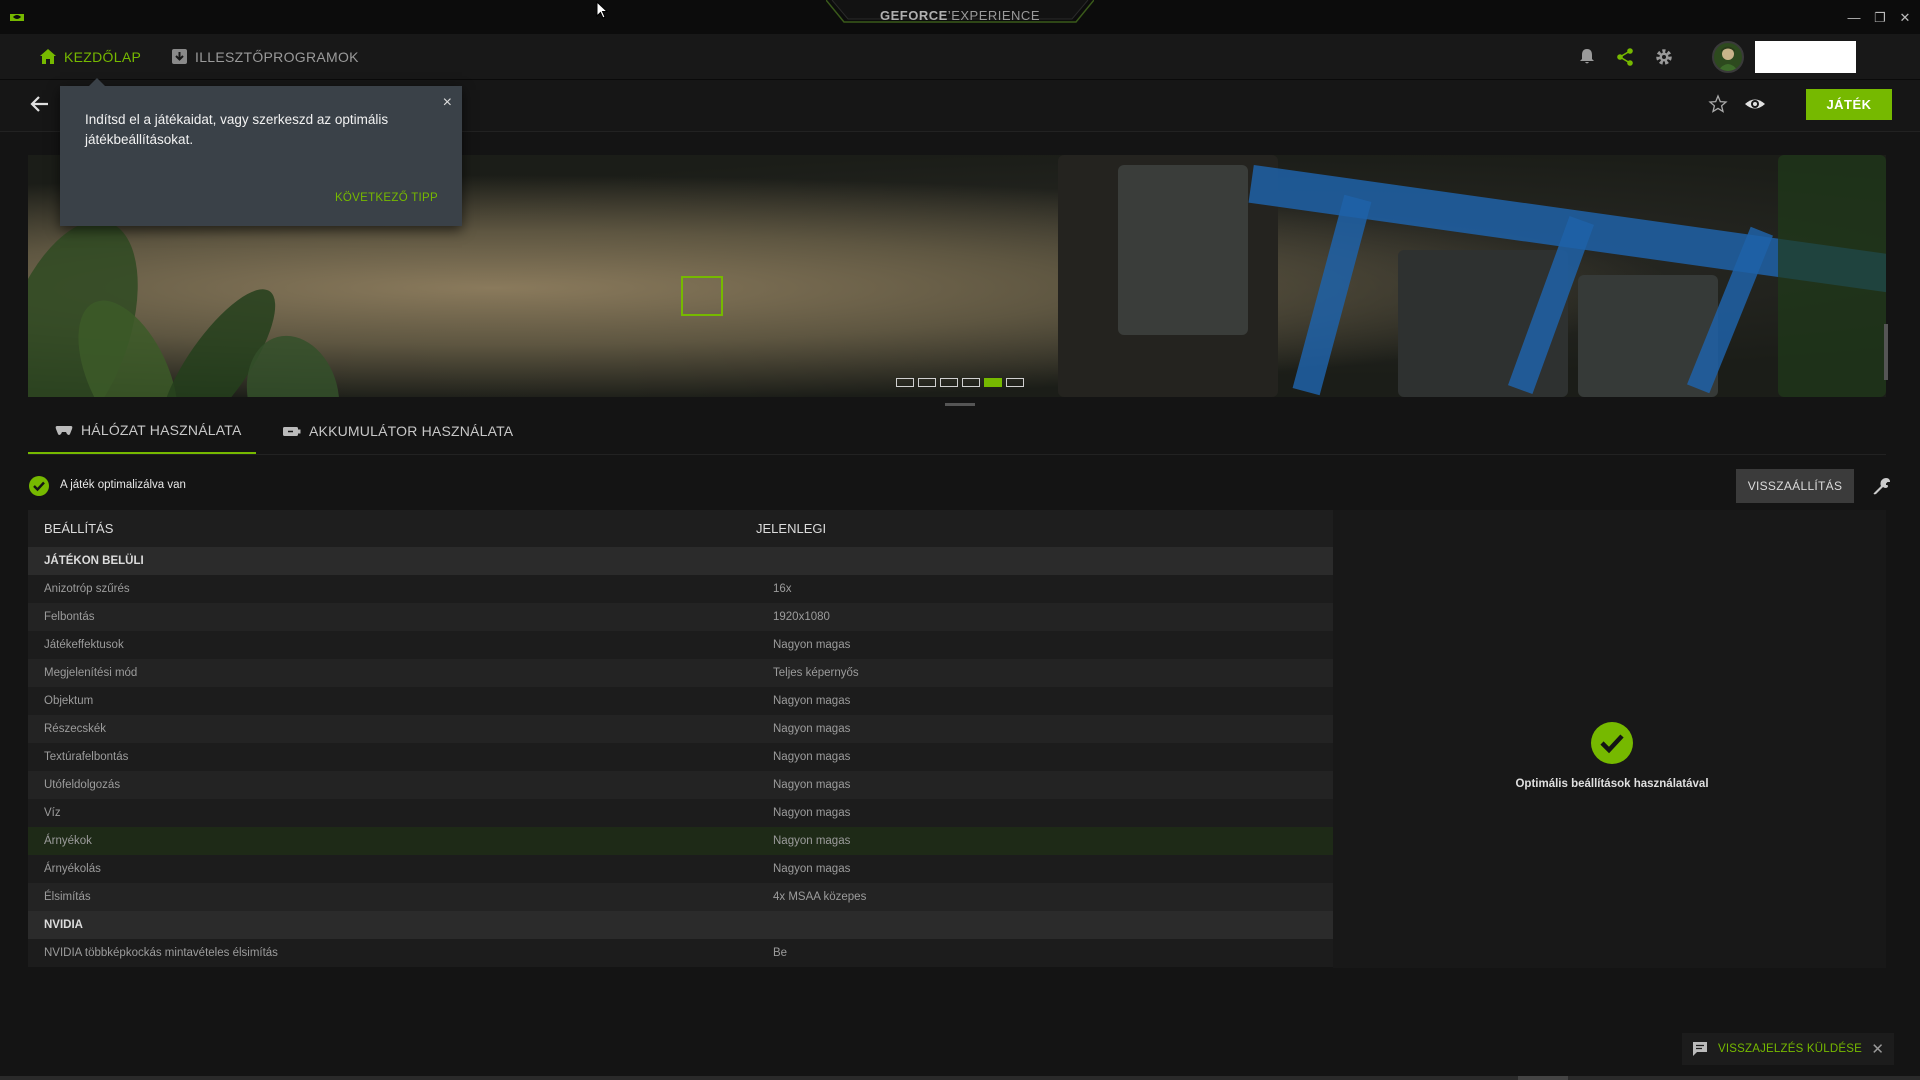 The image size is (1920, 1080). I want to click on setting-name: Textúrafelbontás, so click(86, 757).